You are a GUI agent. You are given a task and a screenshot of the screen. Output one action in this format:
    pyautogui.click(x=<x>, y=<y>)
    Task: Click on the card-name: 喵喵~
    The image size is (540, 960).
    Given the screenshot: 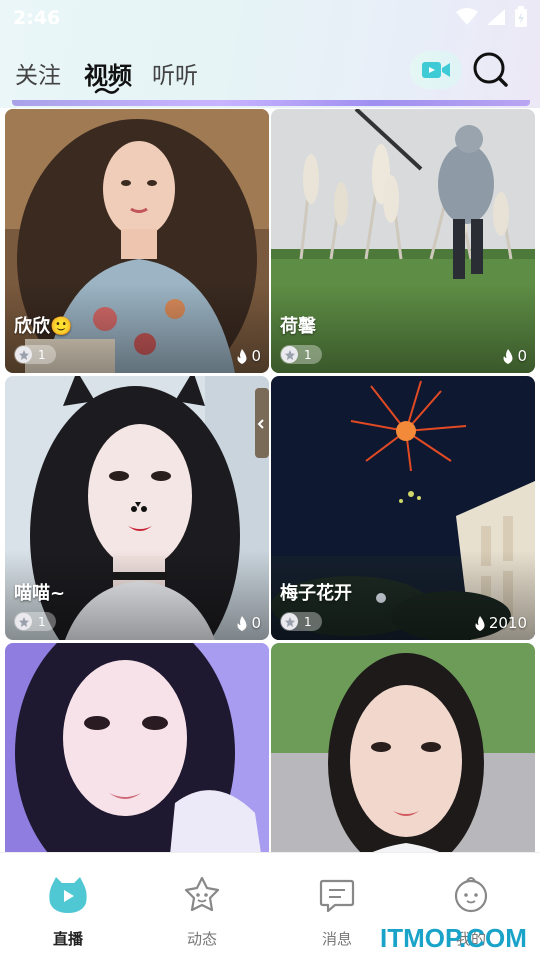 What is the action you would take?
    pyautogui.click(x=40, y=593)
    